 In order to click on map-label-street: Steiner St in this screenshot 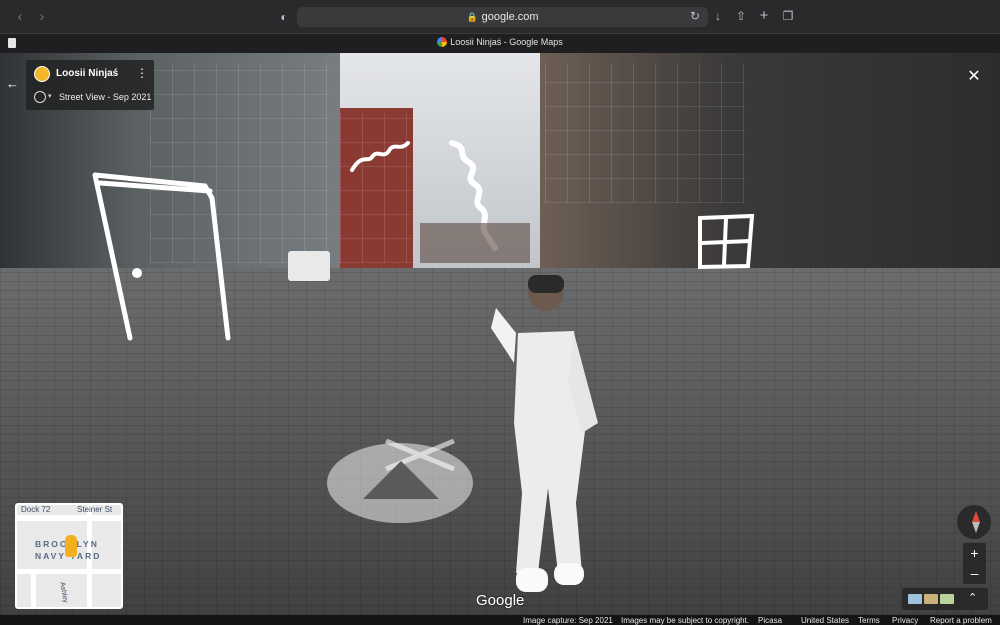, I will do `click(95, 509)`.